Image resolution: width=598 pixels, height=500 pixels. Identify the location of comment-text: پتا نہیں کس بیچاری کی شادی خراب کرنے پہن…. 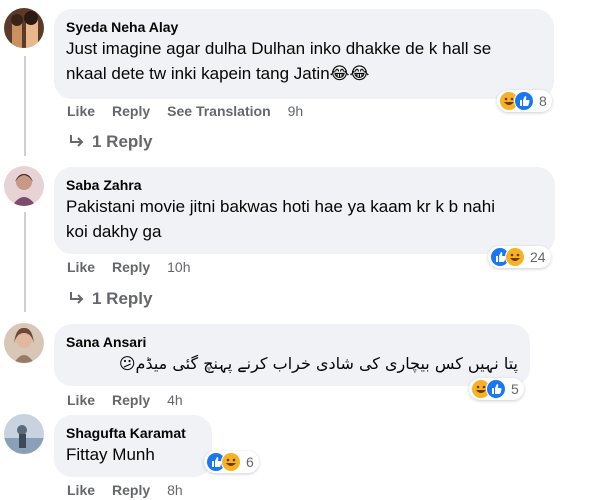
(318, 363).